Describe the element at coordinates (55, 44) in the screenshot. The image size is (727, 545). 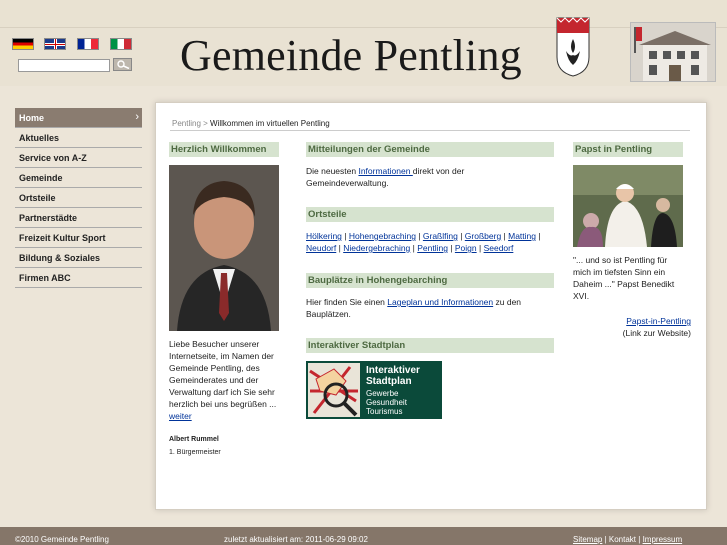
I see `flag-uk-icon` at that location.